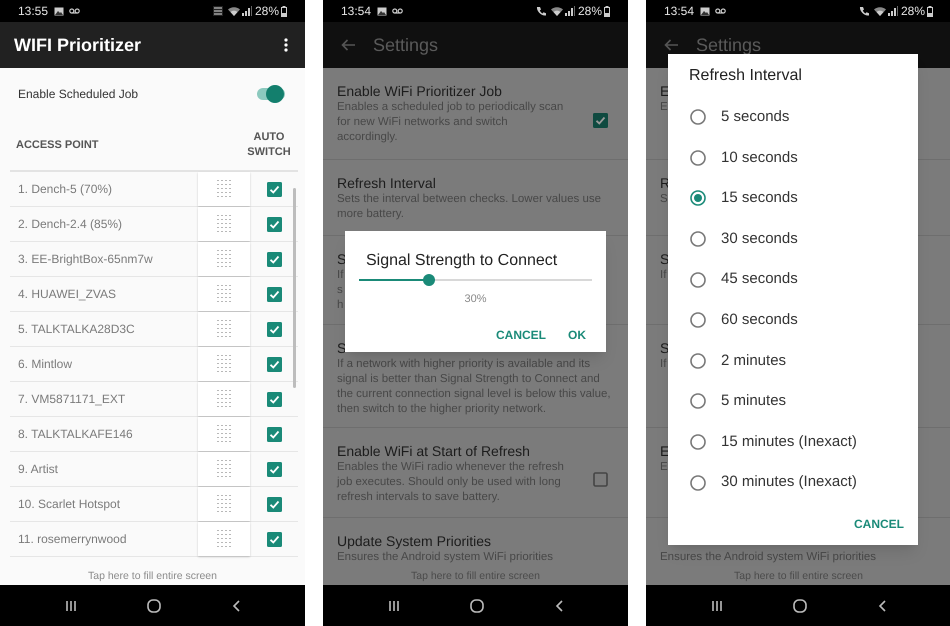  Describe the element at coordinates (65, 189) in the screenshot. I see `access-point-name: 1. Dench-5 (70%)` at that location.